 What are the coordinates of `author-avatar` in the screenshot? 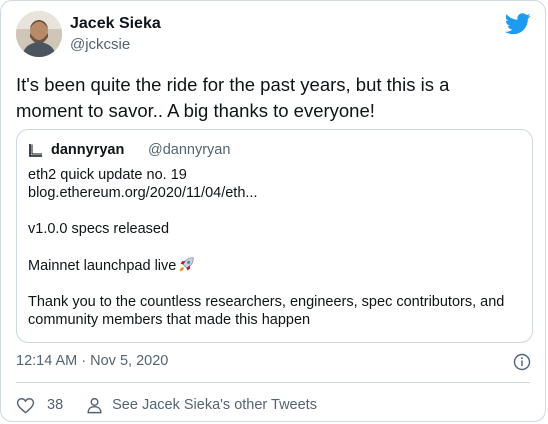 It's located at (39, 34).